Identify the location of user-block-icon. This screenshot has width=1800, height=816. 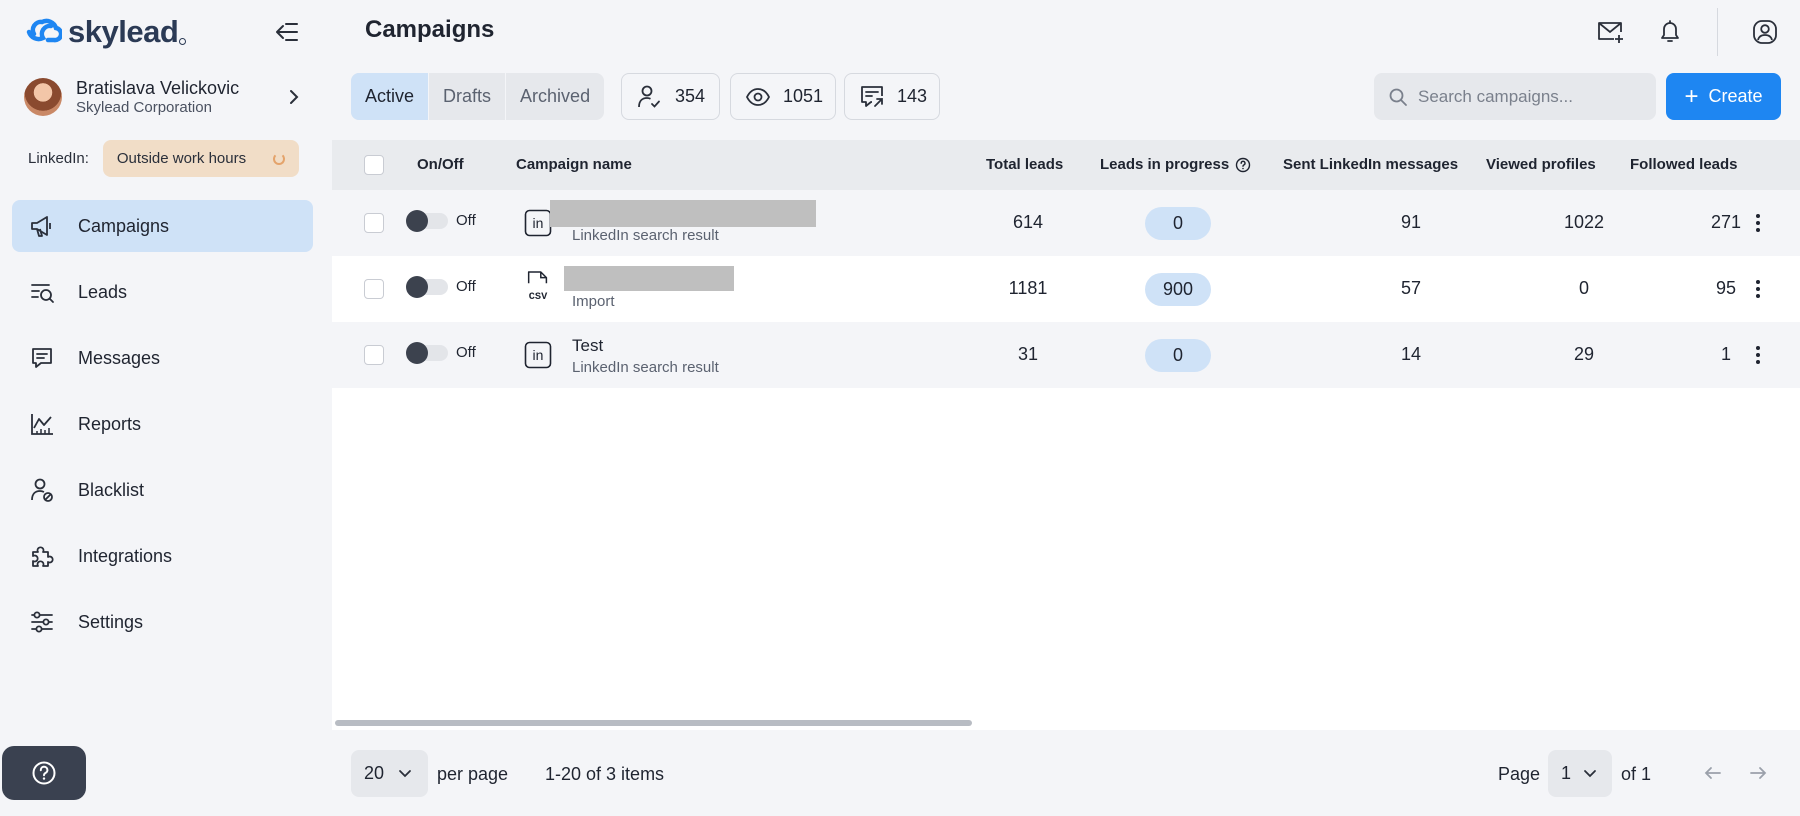
(42, 490).